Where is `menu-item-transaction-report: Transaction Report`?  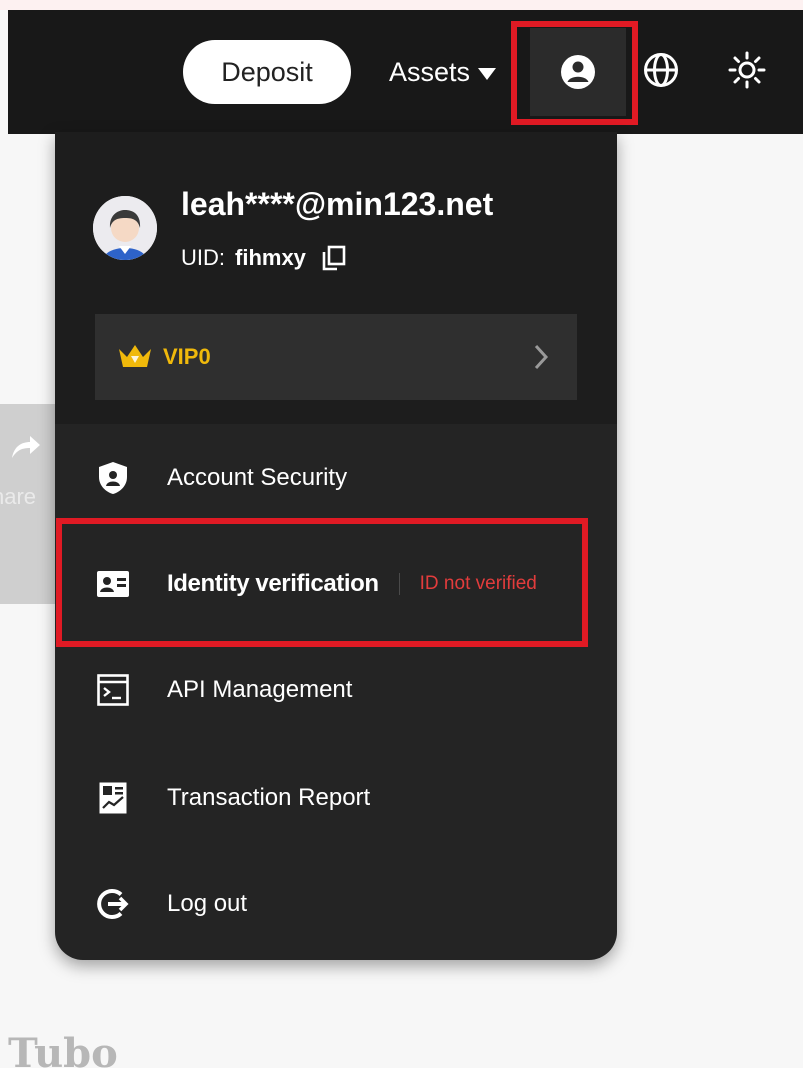 menu-item-transaction-report: Transaction Report is located at coordinates (336, 798).